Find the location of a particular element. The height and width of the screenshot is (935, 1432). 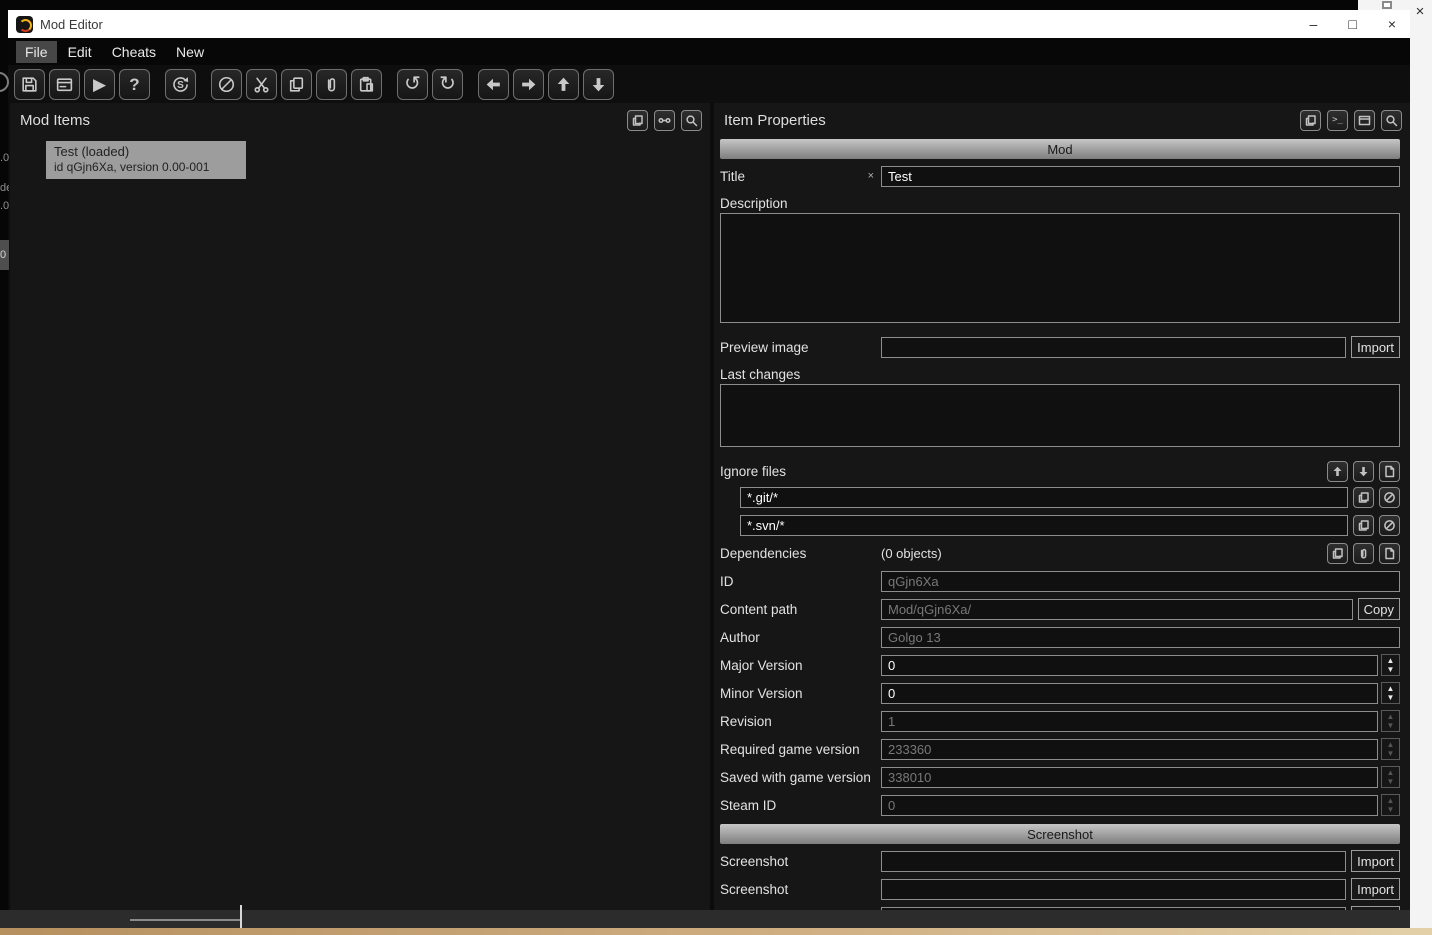

menu-edit: Edit is located at coordinates (80, 52).